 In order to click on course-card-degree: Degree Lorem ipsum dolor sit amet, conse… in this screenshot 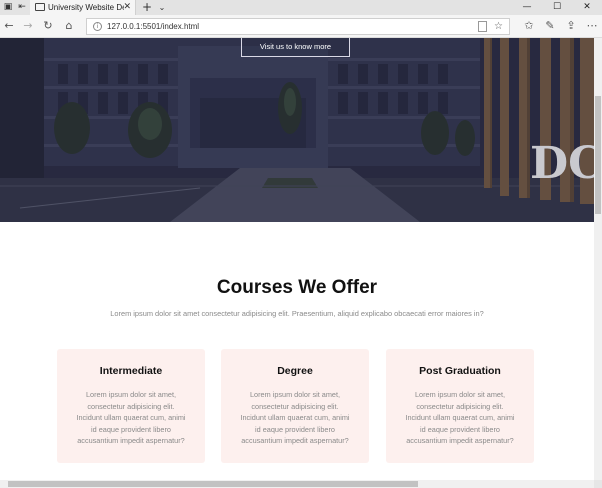, I will do `click(295, 406)`.